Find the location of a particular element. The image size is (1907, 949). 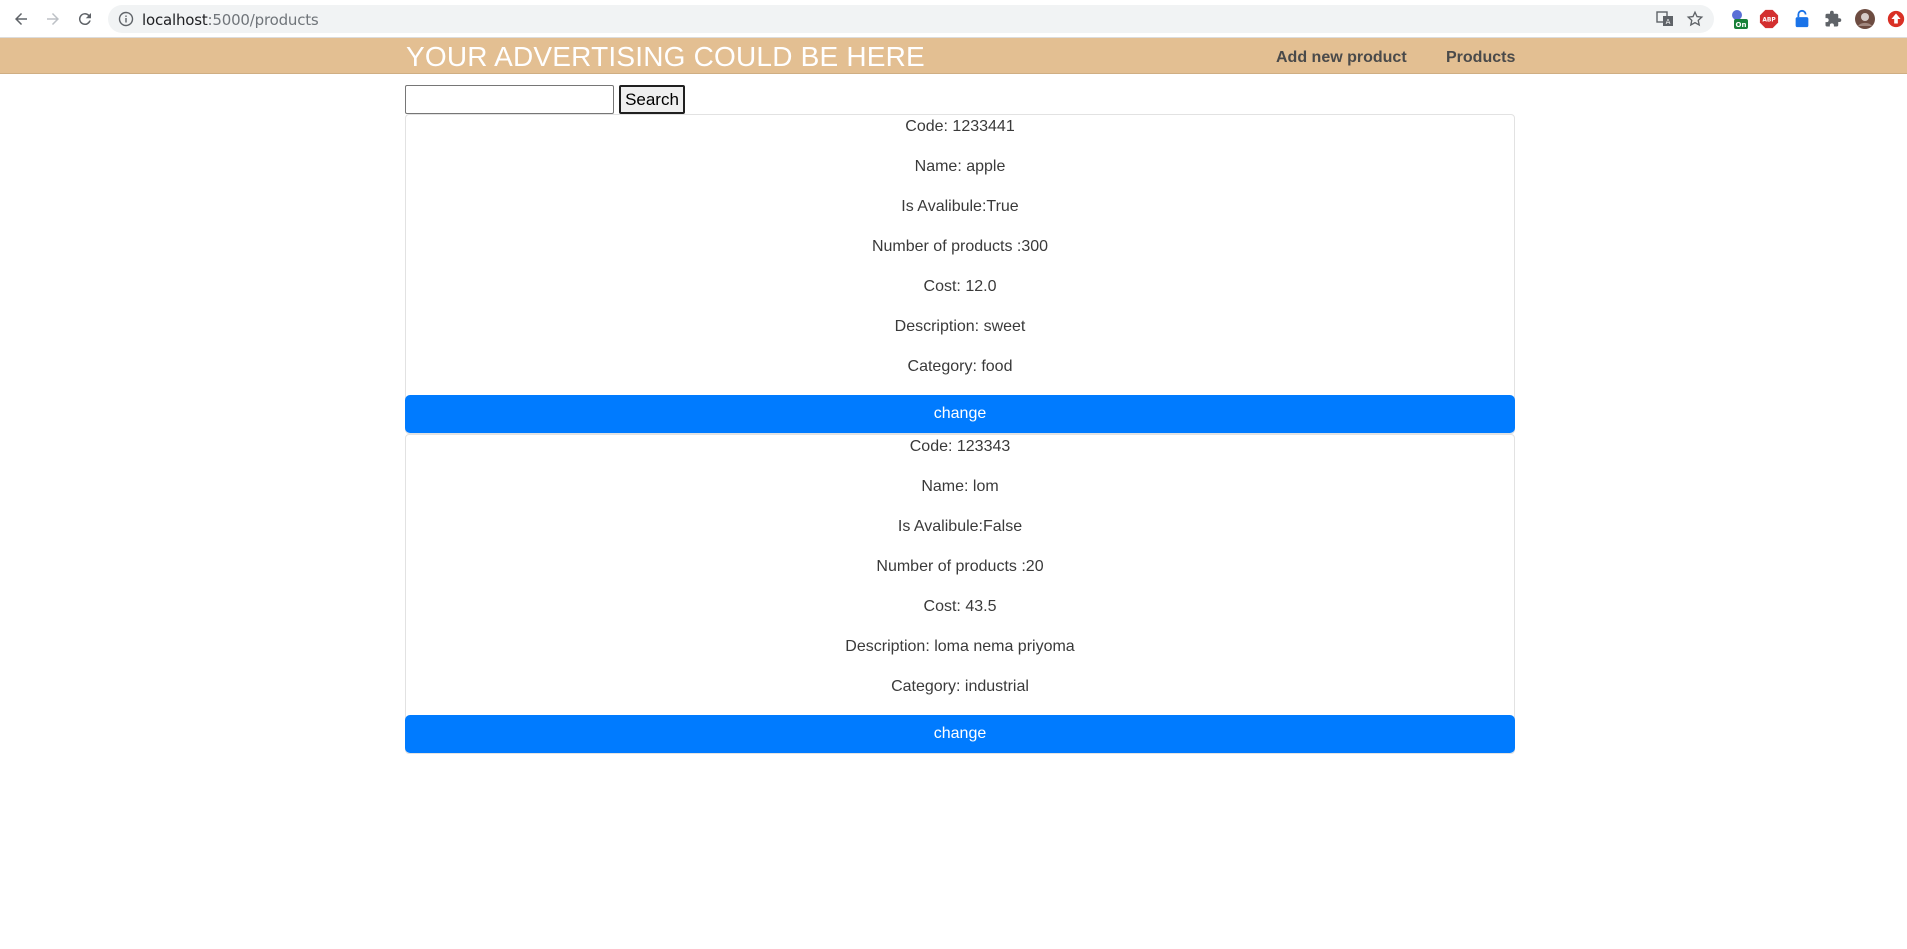

reload-button is located at coordinates (85, 19).